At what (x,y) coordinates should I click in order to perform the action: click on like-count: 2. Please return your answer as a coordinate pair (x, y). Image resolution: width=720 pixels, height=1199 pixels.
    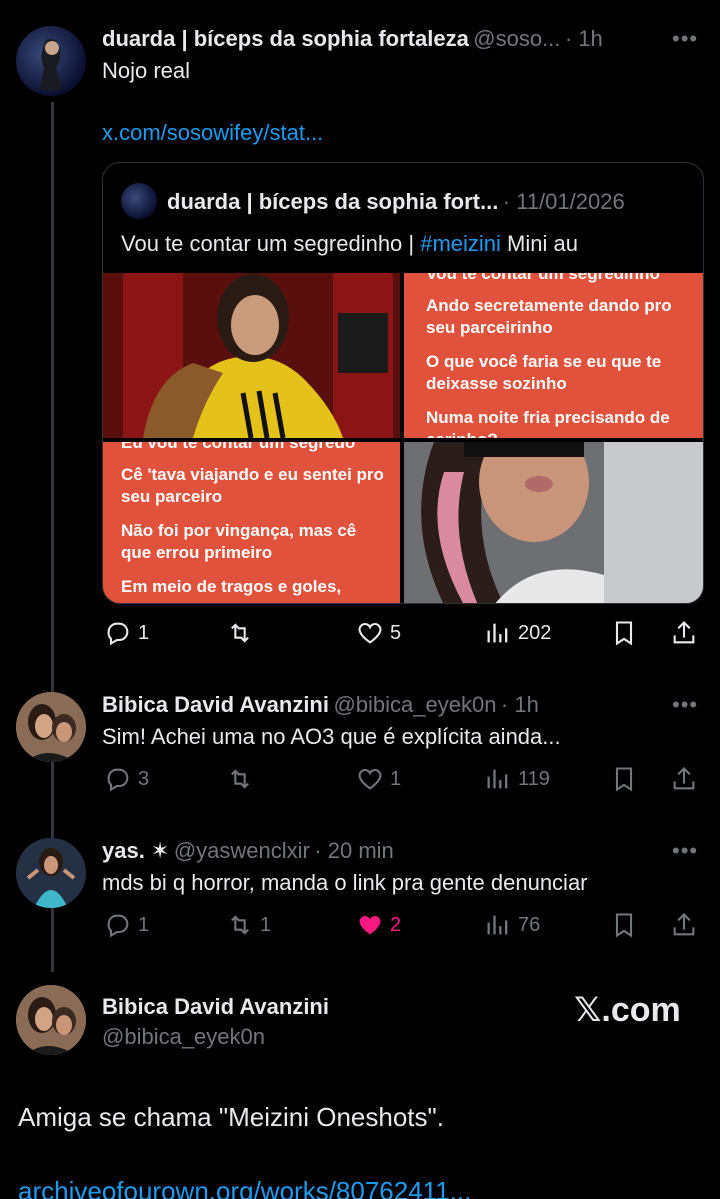
    Looking at the image, I should click on (396, 924).